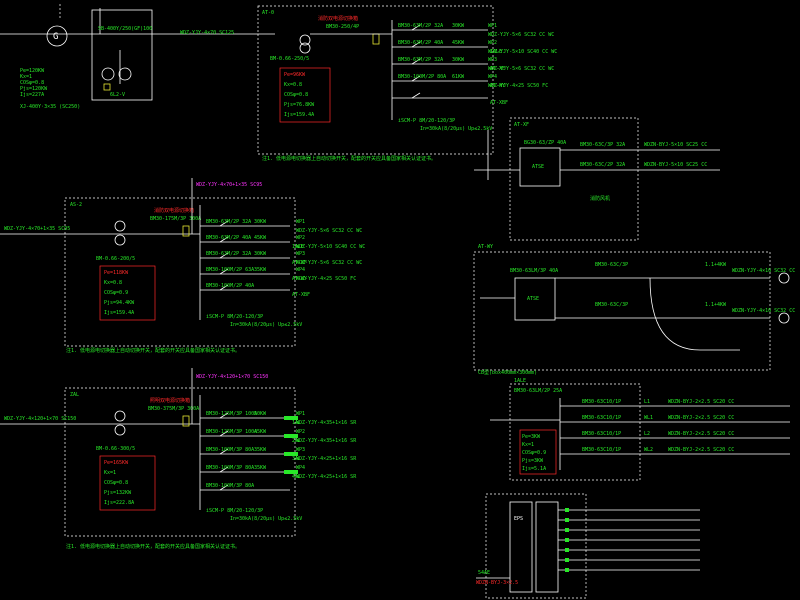 This screenshot has height=600, width=800. Describe the element at coordinates (175, 219) in the screenshot. I see `as2-main-breaker: BM30-175M/3P 300A` at that location.